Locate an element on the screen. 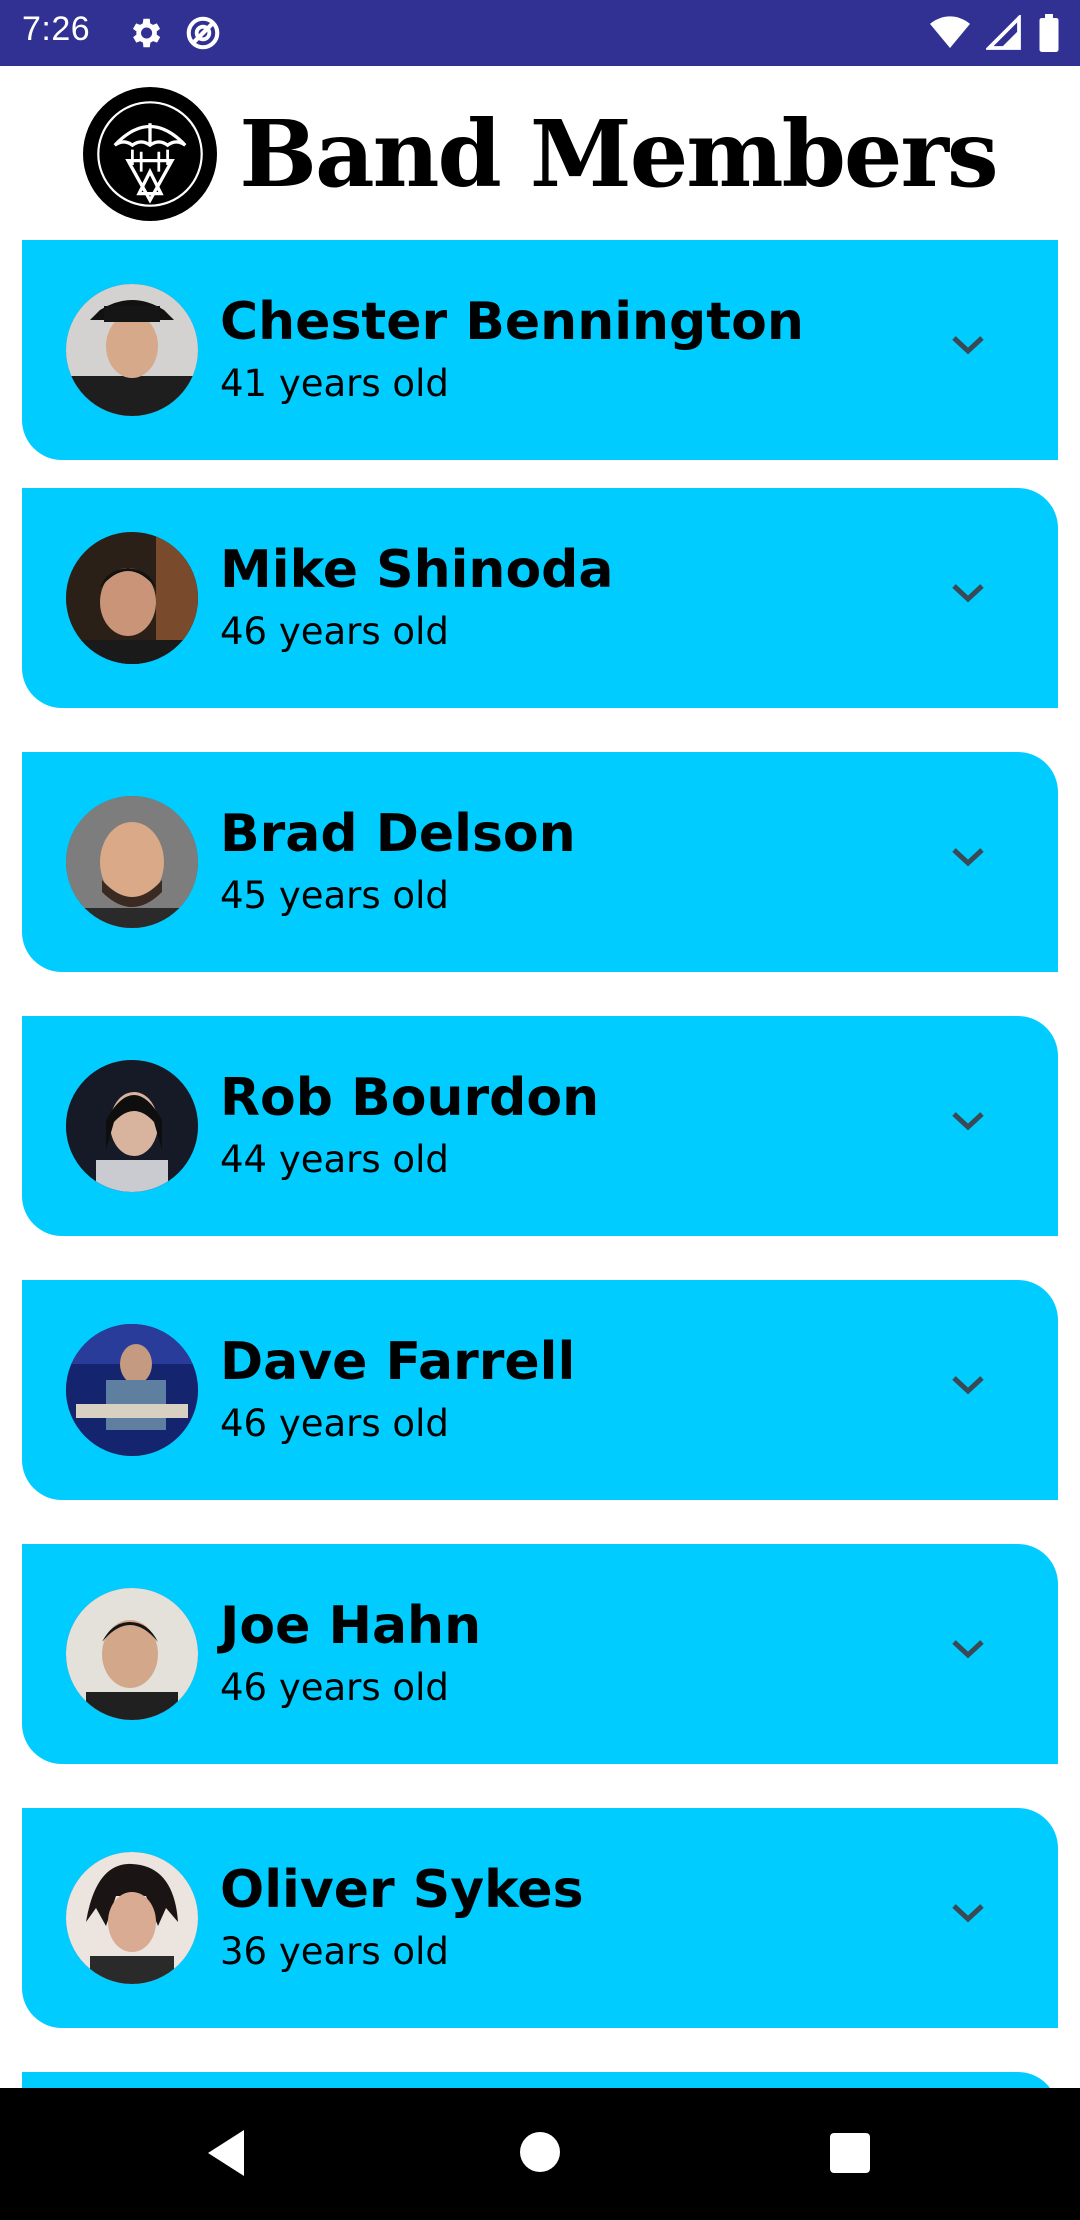 The height and width of the screenshot is (2220, 1080). member-name: Joe Hahn is located at coordinates (351, 1626).